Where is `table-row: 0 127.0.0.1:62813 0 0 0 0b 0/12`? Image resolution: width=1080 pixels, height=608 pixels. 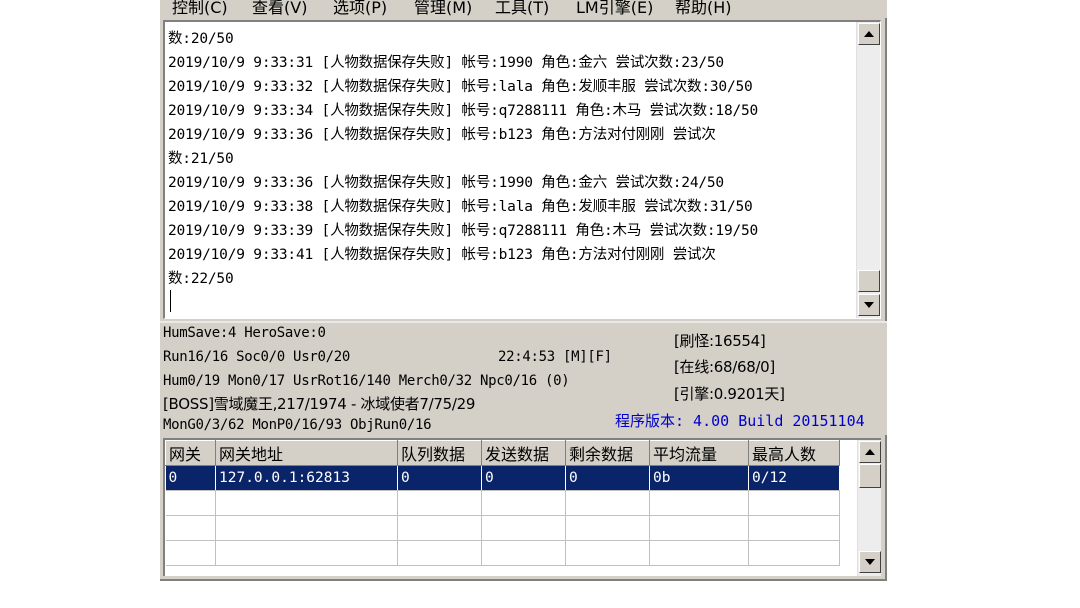
table-row: 0 127.0.0.1:62813 0 0 0 0b 0/12 is located at coordinates (502, 478).